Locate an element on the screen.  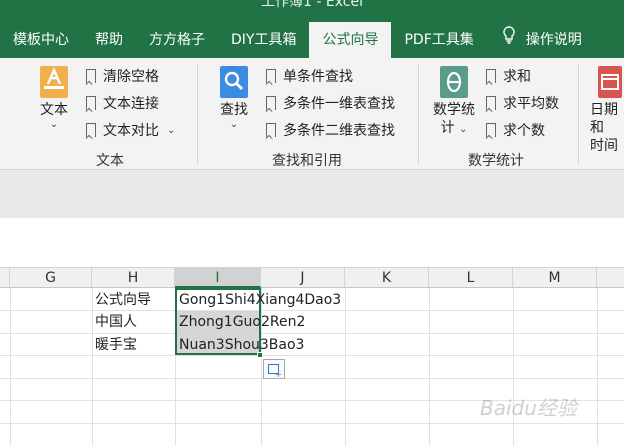
tab-diy-toolbox: DIY工具箱 is located at coordinates (263, 40).